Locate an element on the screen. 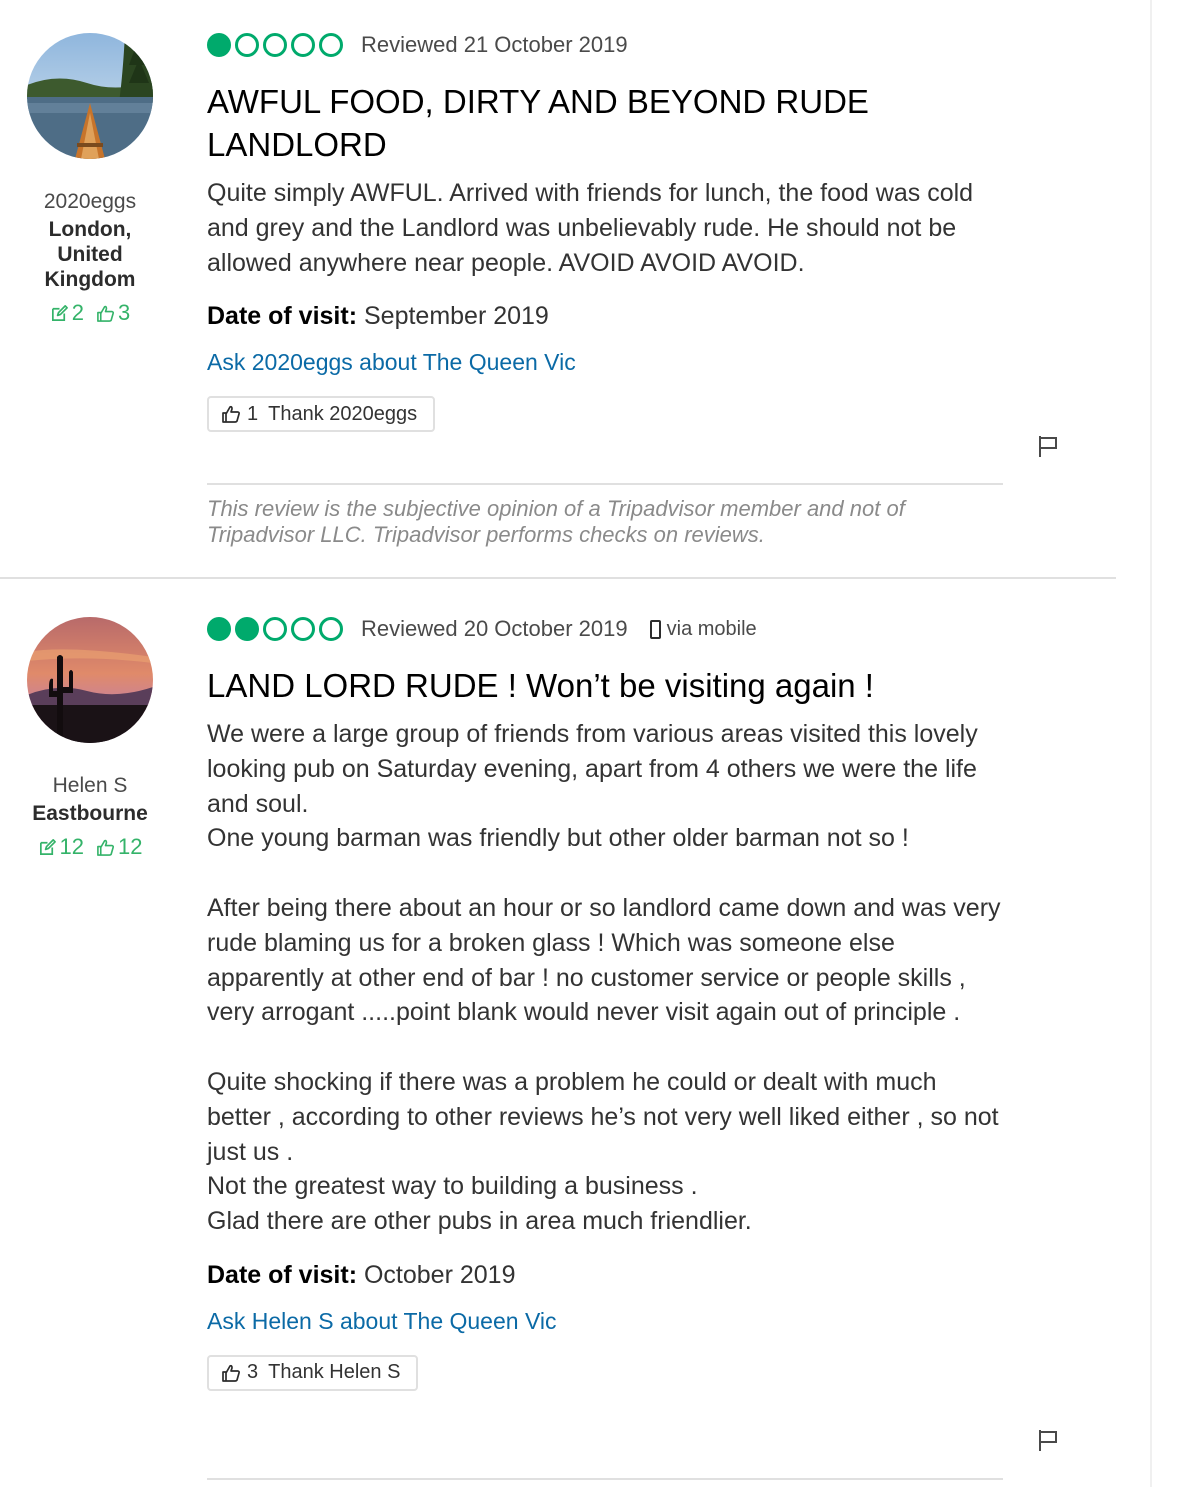 The width and height of the screenshot is (1187, 1487). contribution-count: 12 is located at coordinates (61, 847).